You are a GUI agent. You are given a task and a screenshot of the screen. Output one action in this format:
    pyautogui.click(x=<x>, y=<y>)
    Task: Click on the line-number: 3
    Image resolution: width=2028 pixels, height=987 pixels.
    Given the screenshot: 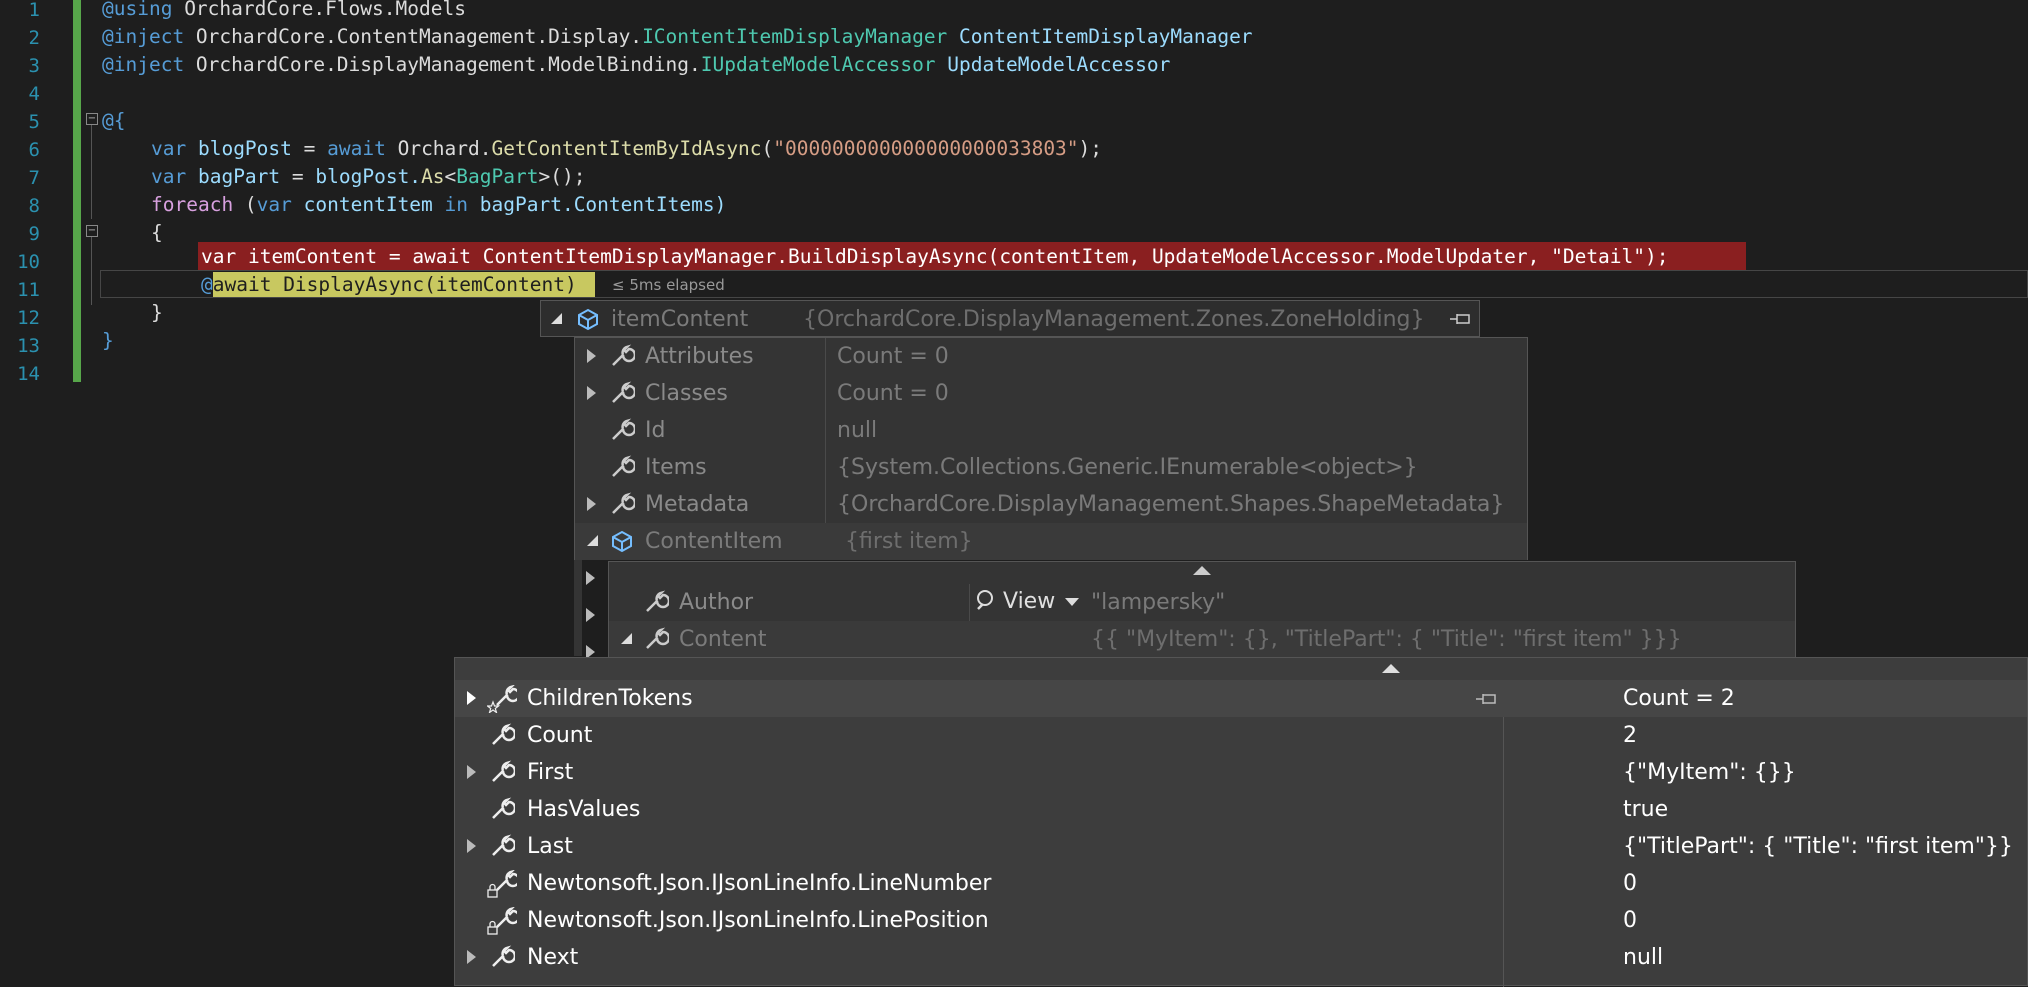 What is the action you would take?
    pyautogui.click(x=34, y=66)
    